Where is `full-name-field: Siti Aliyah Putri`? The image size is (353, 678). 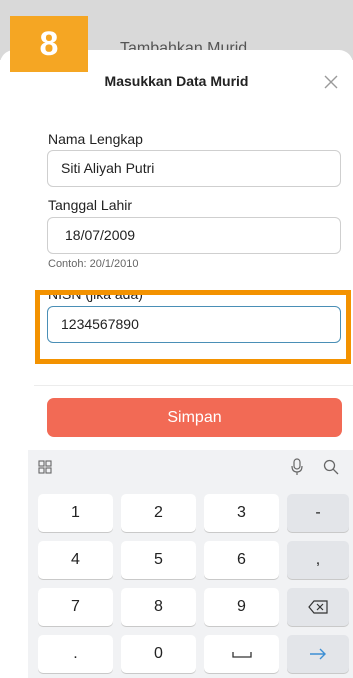 full-name-field: Siti Aliyah Putri is located at coordinates (194, 168).